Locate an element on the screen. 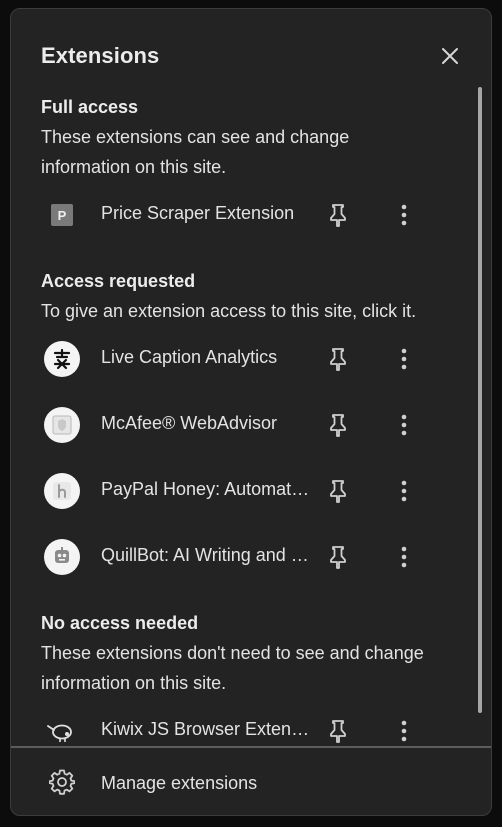  gear-icon is located at coordinates (62, 782).